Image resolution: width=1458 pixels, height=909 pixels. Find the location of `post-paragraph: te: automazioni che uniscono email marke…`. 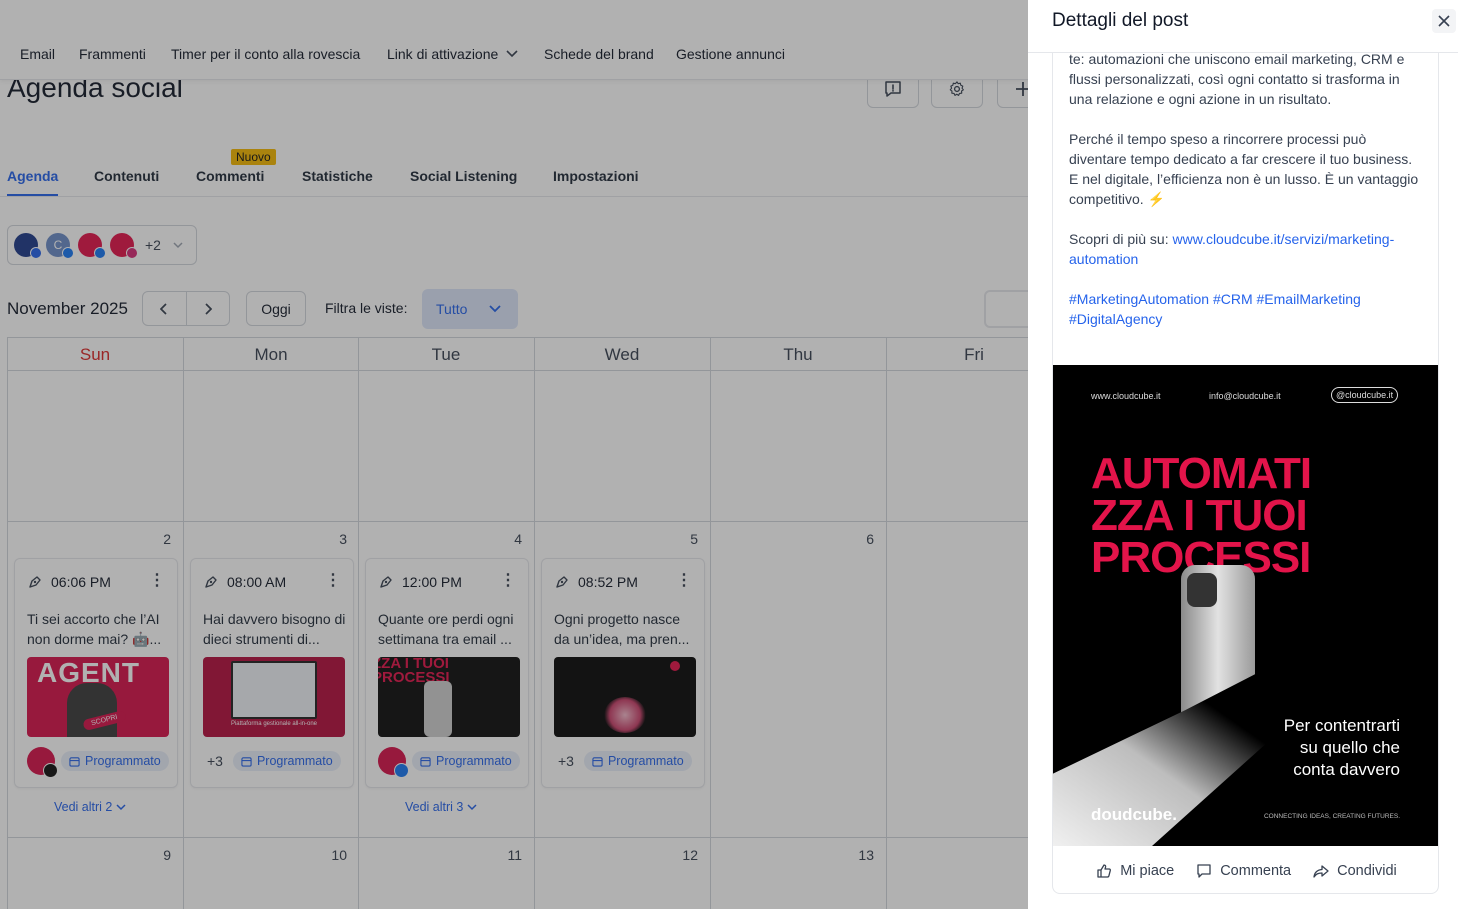

post-paragraph: te: automazioni che uniscono email marke… is located at coordinates (1237, 79).